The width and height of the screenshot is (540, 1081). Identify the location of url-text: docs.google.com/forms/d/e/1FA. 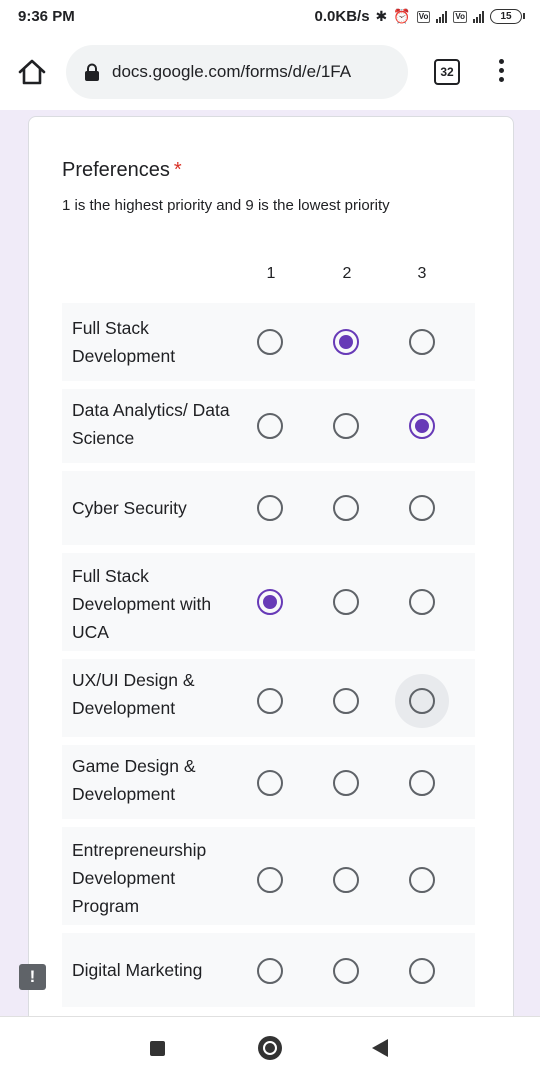
(231, 72).